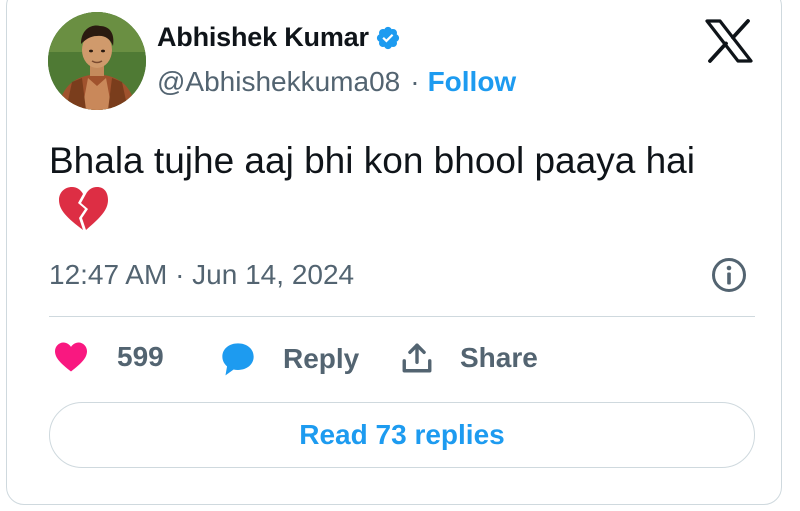  Describe the element at coordinates (140, 356) in the screenshot. I see `like-count: 599` at that location.